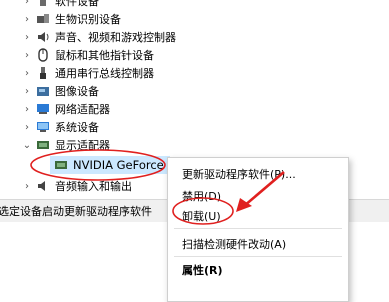 This screenshot has height=302, width=389. What do you see at coordinates (43, 37) in the screenshot?
I see `speaker-icon` at bounding box center [43, 37].